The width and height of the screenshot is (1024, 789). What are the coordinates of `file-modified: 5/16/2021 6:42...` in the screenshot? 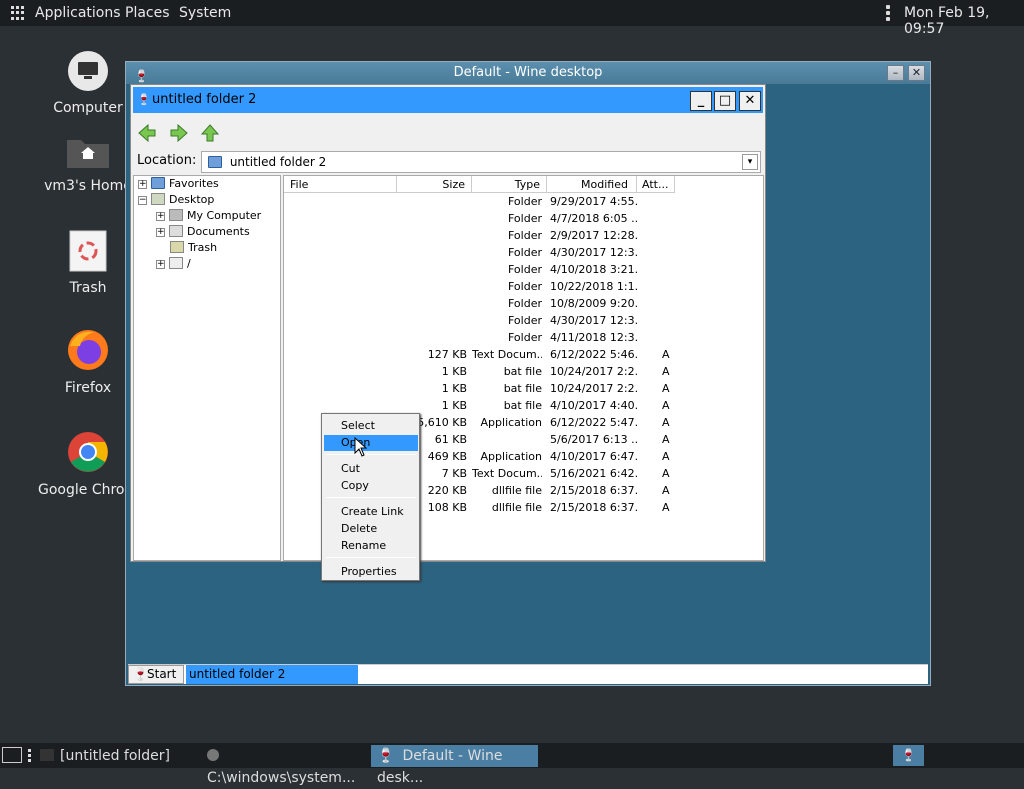 It's located at (593, 473).